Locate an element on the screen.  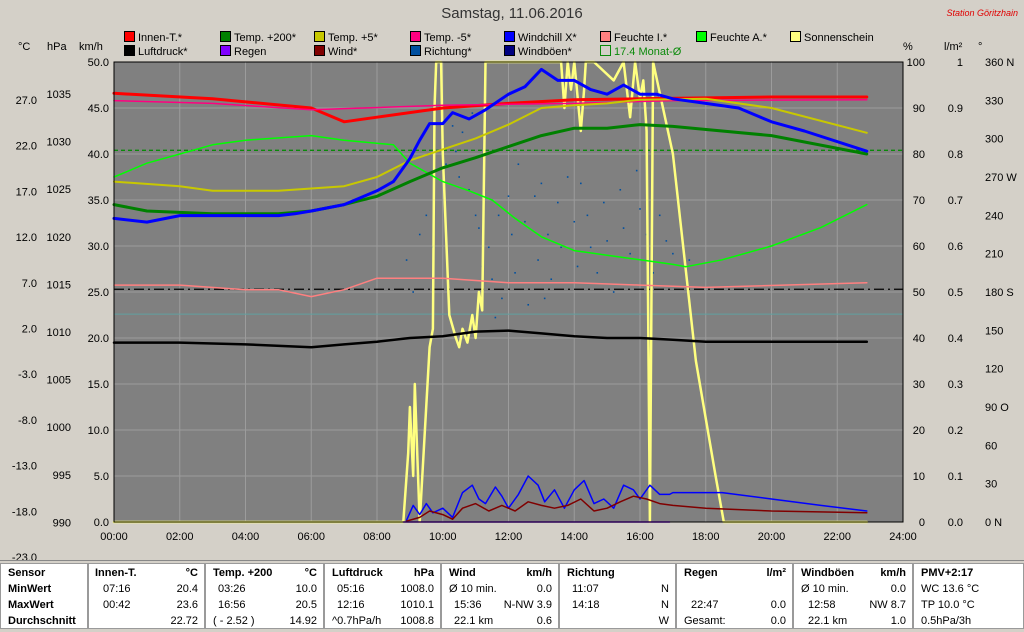
y-tick-rain: 0.5 is located at coordinates (955, 293).